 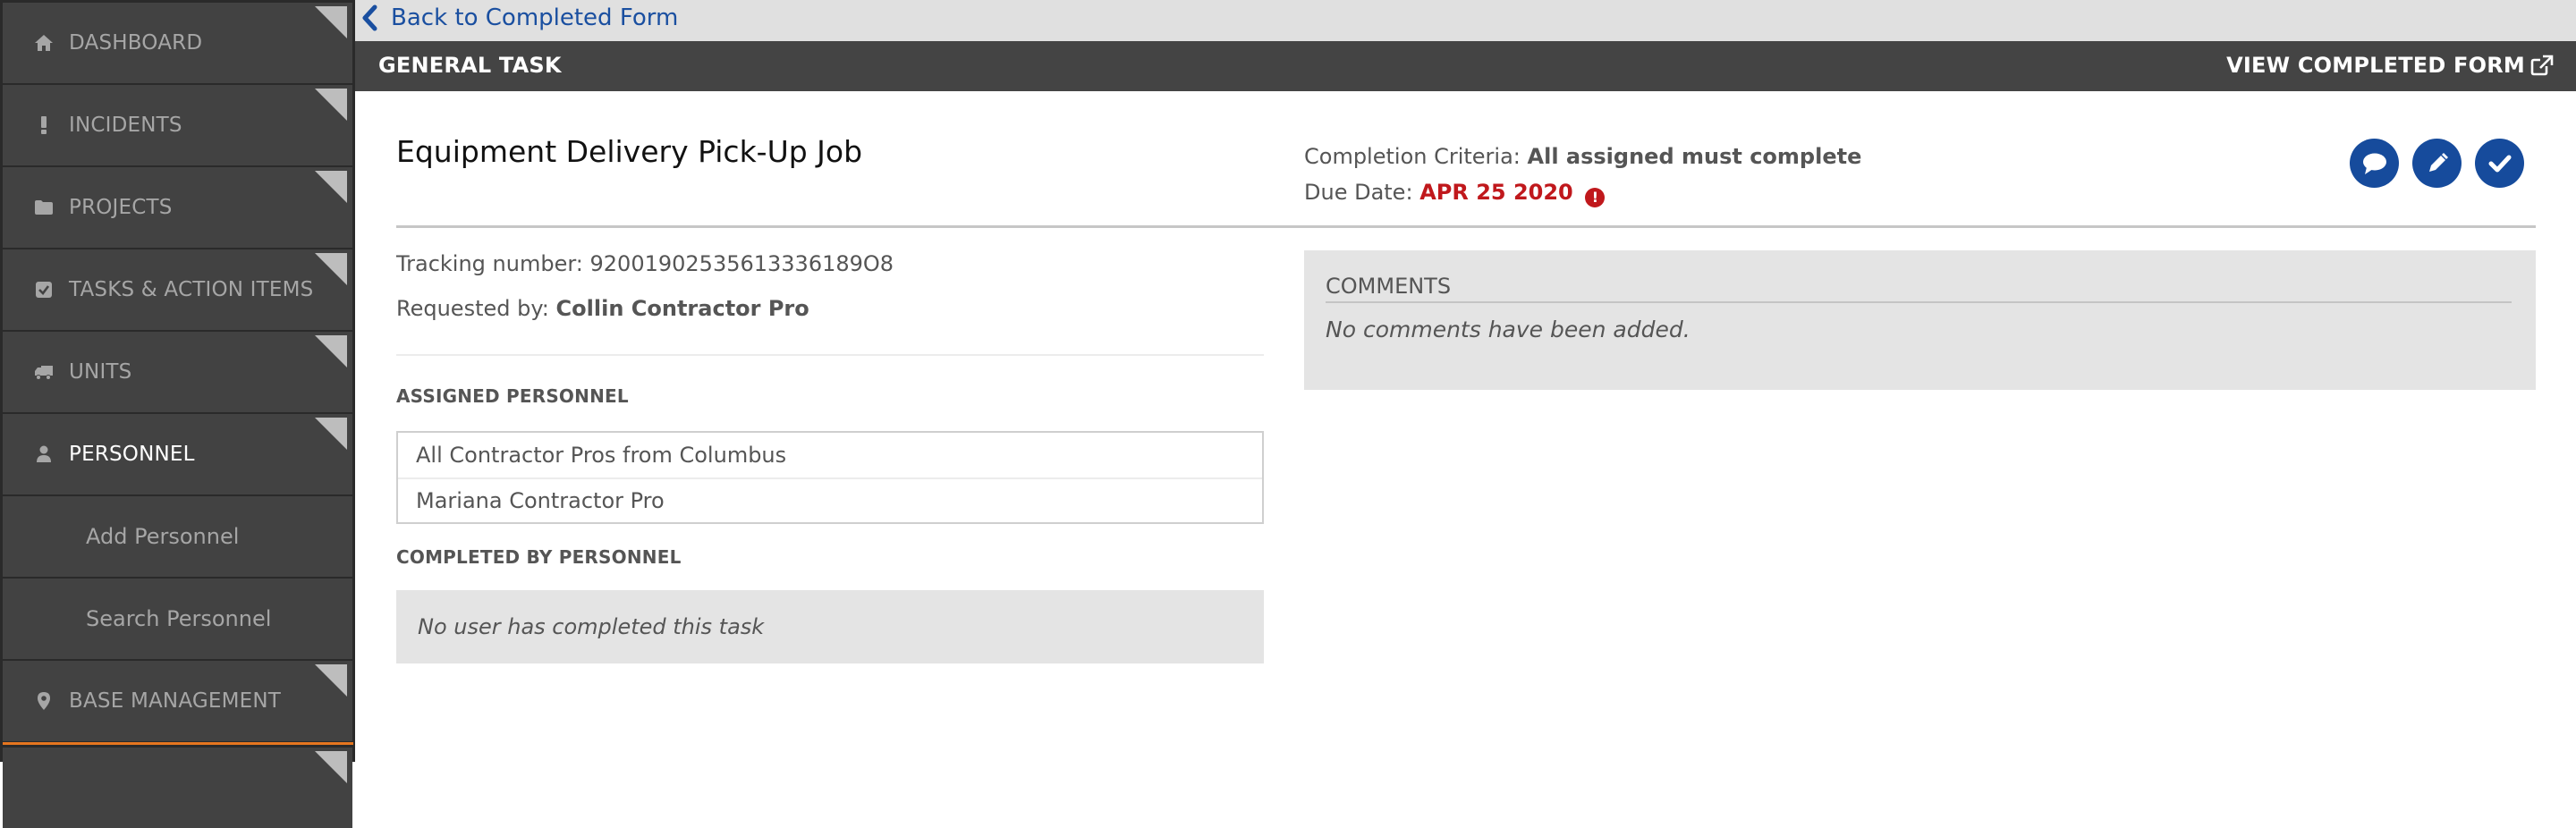 I want to click on chevron-left-icon, so click(x=369, y=18).